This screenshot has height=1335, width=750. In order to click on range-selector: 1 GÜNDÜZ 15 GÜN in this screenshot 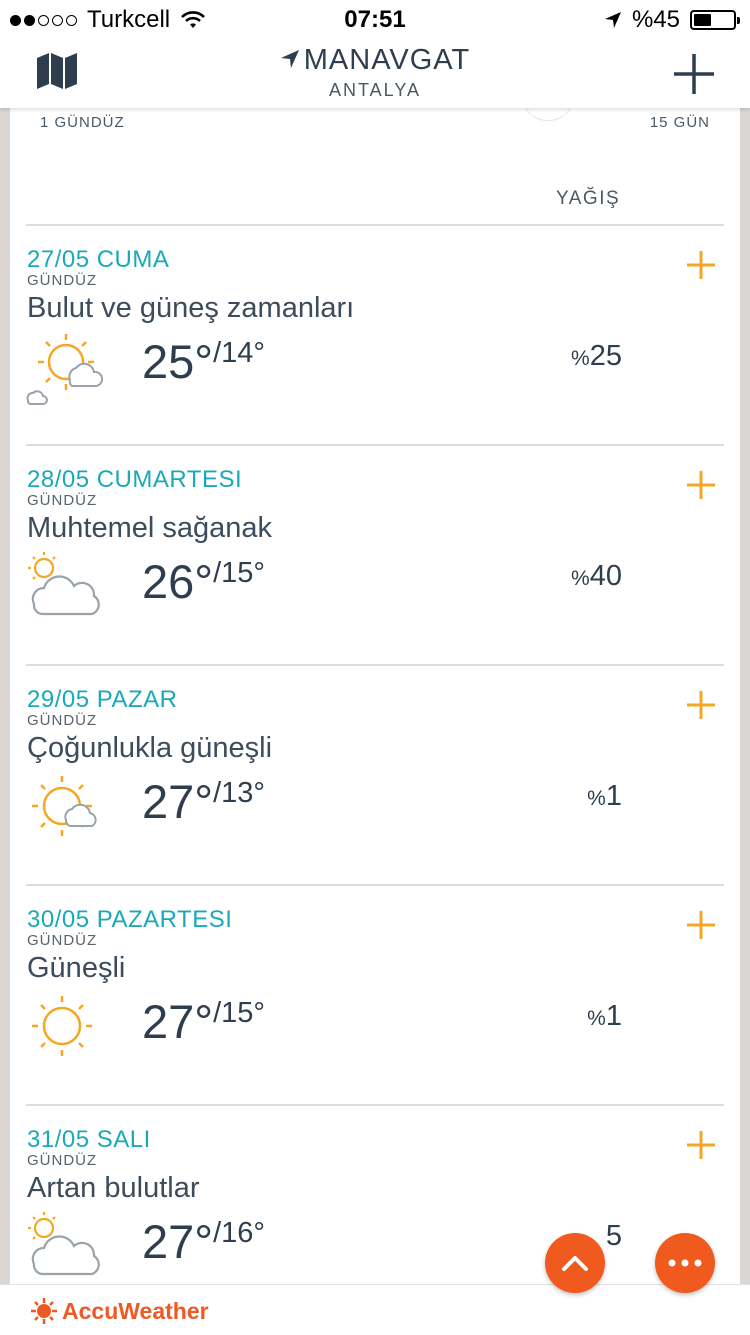, I will do `click(375, 128)`.